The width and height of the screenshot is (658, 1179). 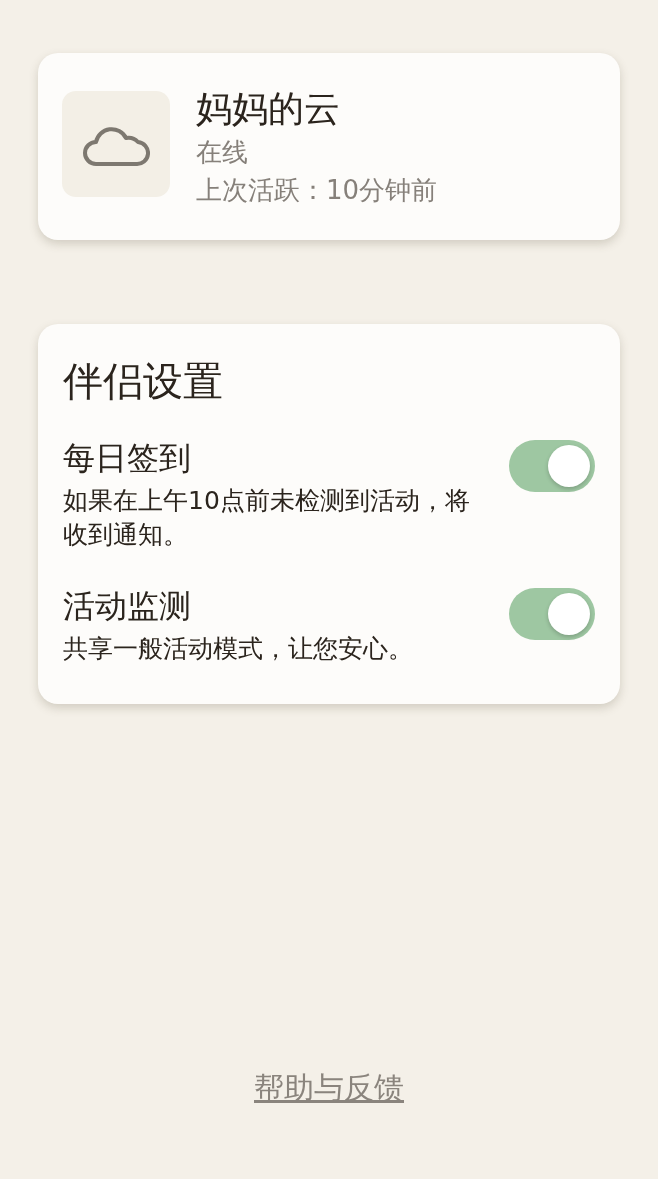 What do you see at coordinates (329, 1088) in the screenshot?
I see `help-link: 帮助与反馈` at bounding box center [329, 1088].